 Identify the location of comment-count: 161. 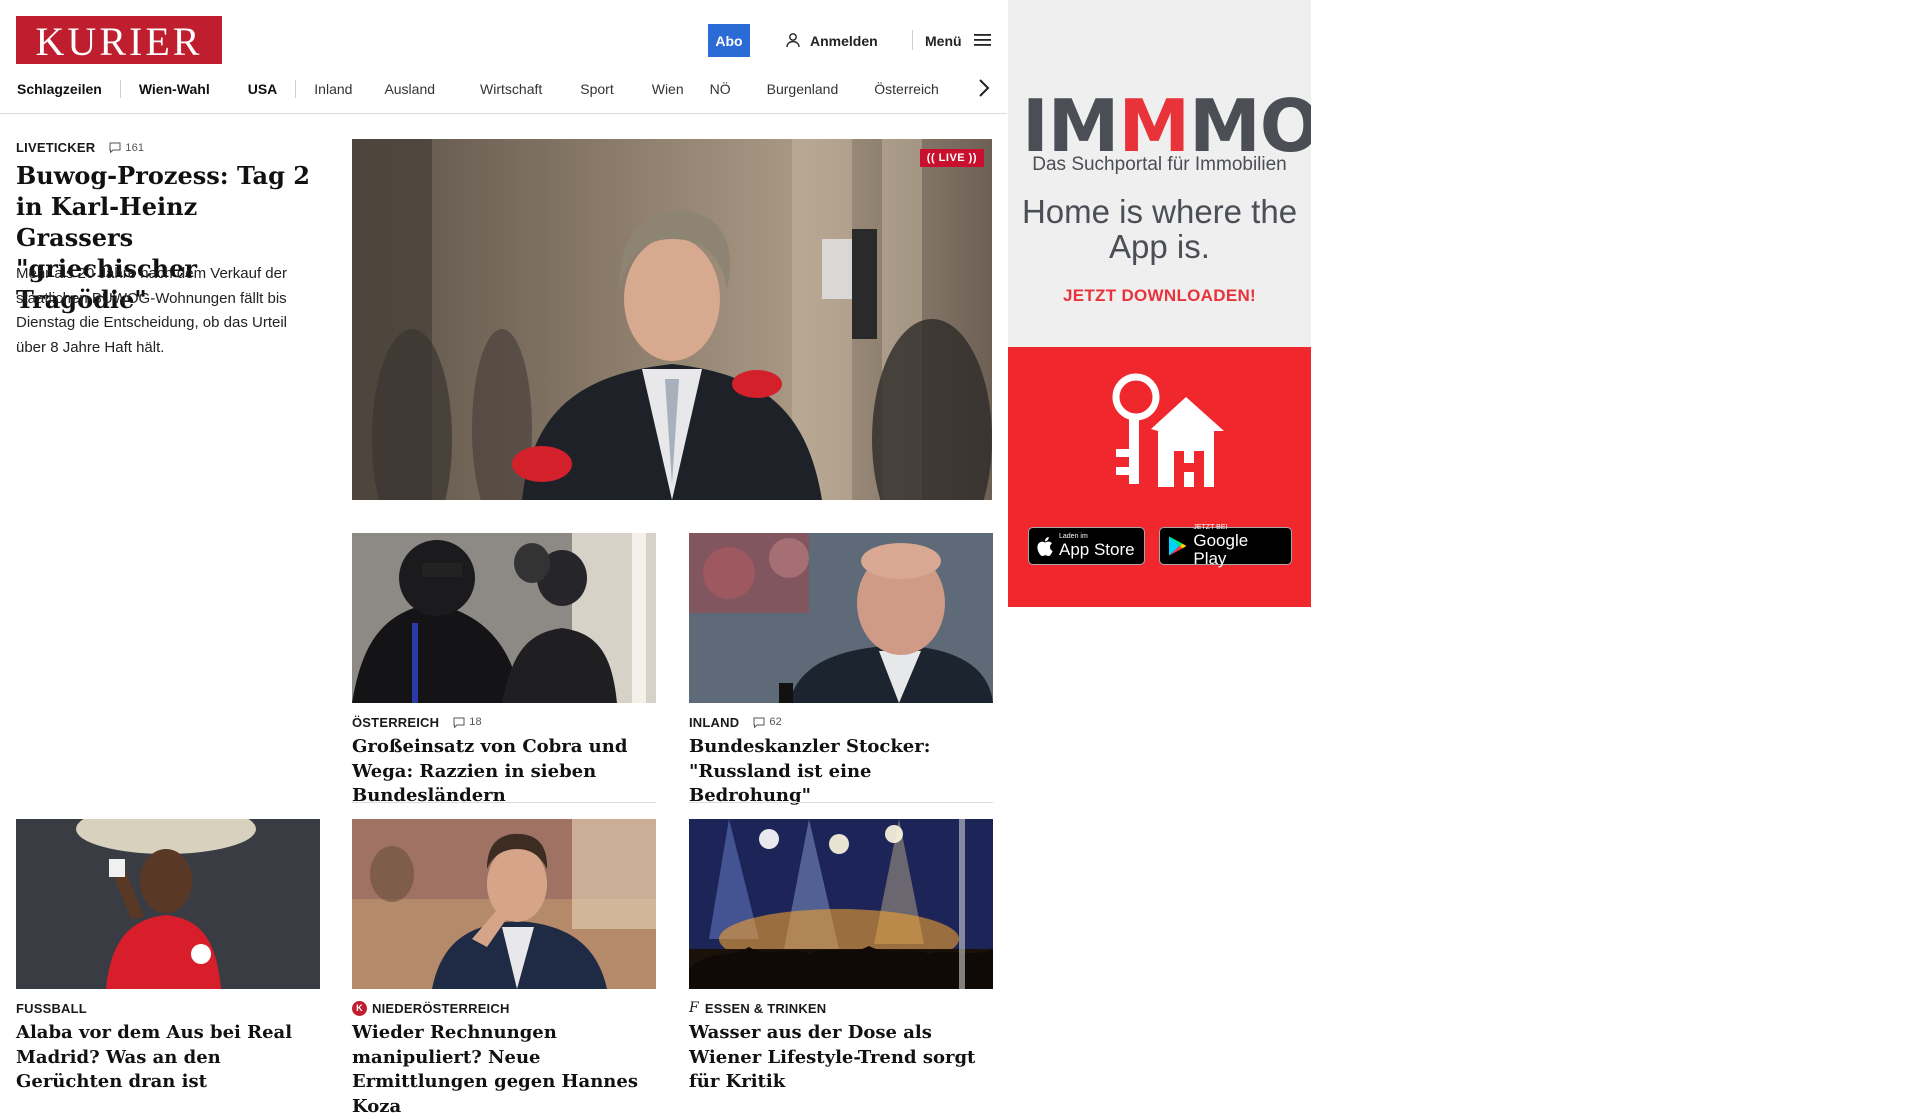
(135, 147).